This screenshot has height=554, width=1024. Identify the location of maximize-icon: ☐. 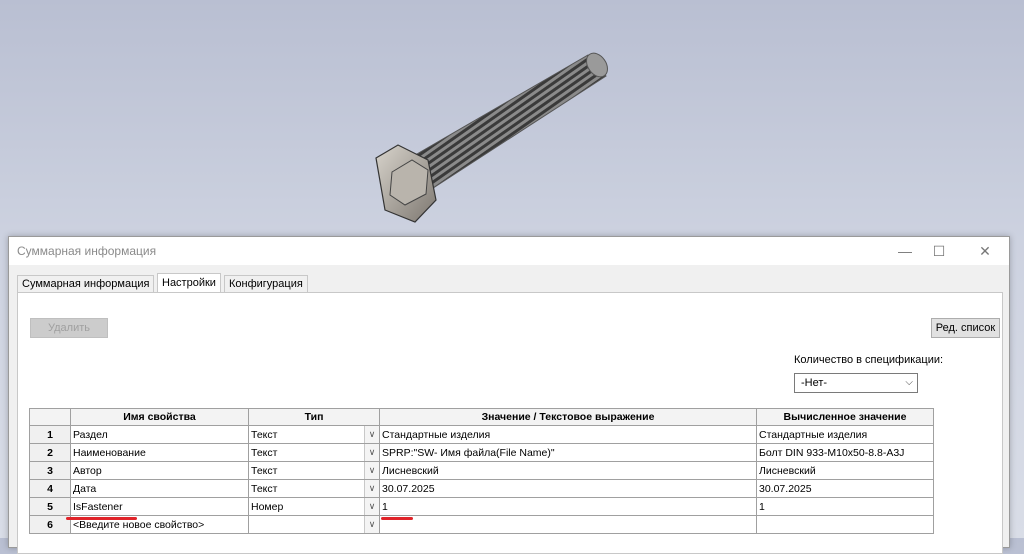
(939, 251).